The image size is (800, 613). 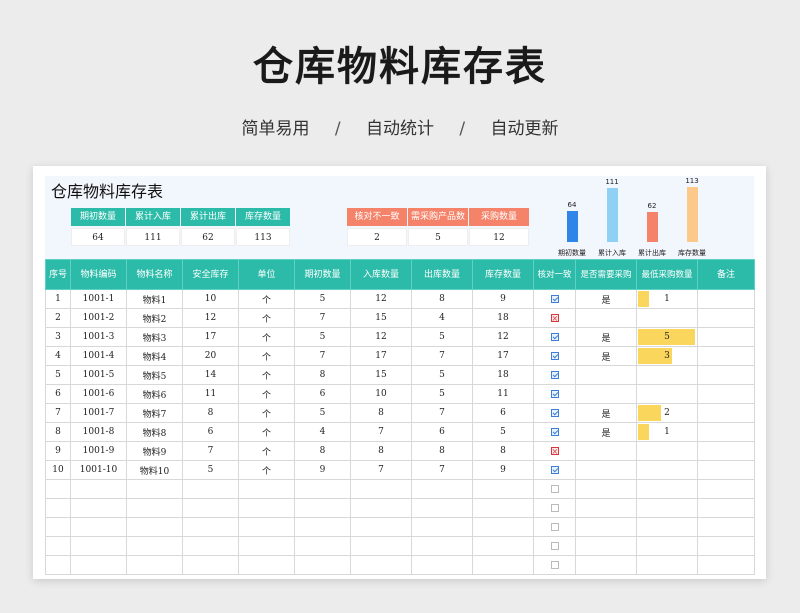 I want to click on cell-out: 4, so click(x=442, y=318).